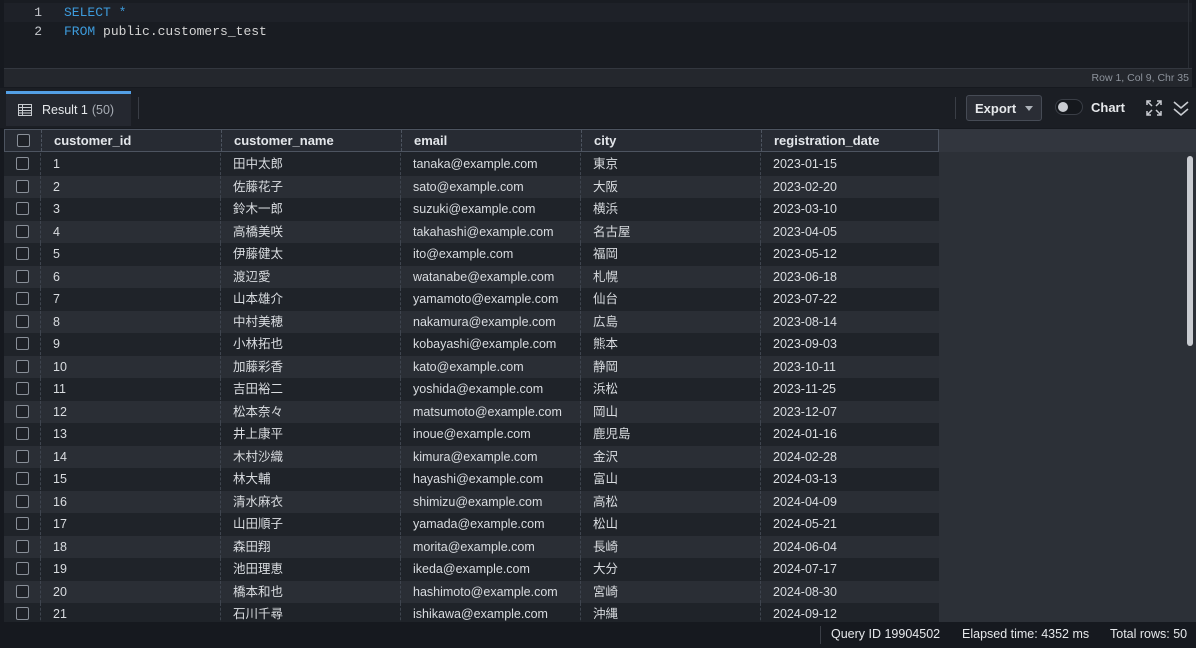 The width and height of the screenshot is (1196, 648). Describe the element at coordinates (310, 344) in the screenshot. I see `cell-customer-name: 小林拓也` at that location.